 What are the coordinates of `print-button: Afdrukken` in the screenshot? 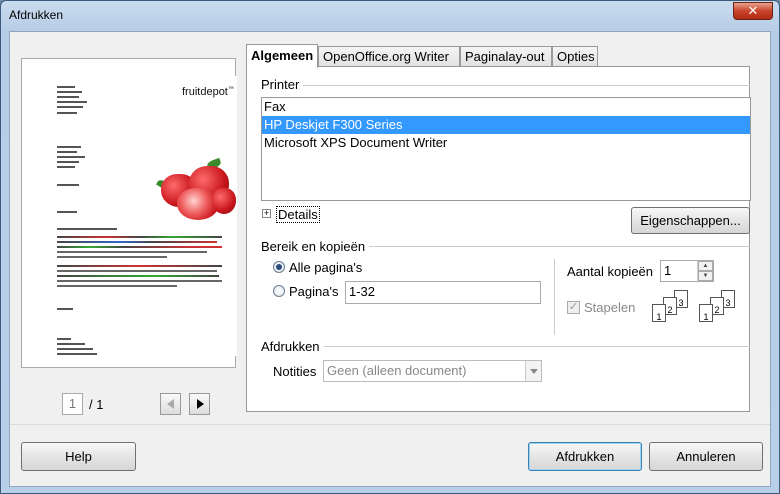 It's located at (585, 456).